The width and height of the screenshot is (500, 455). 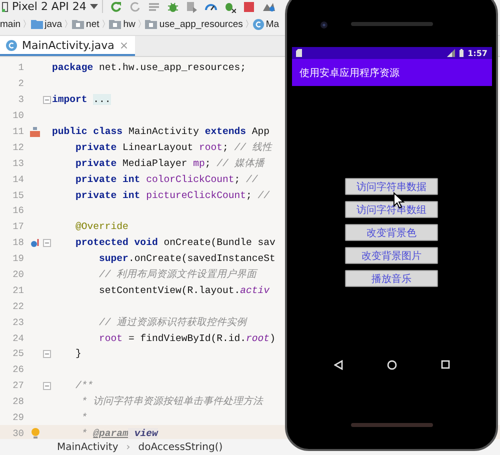 What do you see at coordinates (180, 447) in the screenshot?
I see `structure-breadcrumb: doAccessString()` at bounding box center [180, 447].